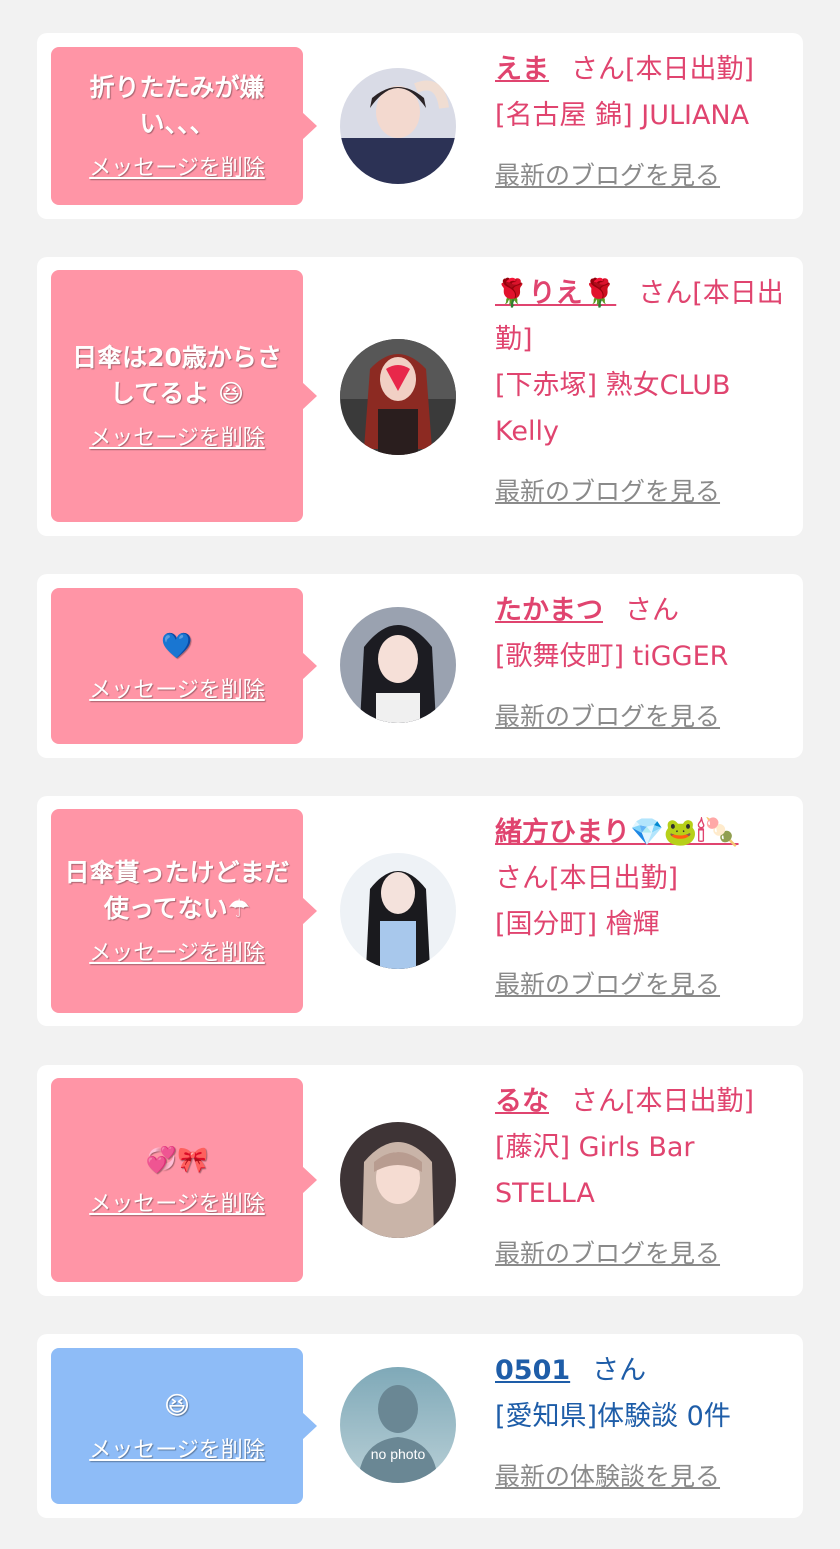 The width and height of the screenshot is (840, 1549). I want to click on message-bubble: 💙 メッセージを削除, so click(184, 666).